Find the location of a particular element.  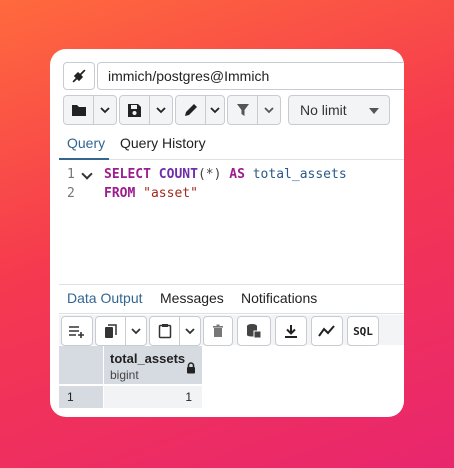

save-data-button is located at coordinates (254, 331).